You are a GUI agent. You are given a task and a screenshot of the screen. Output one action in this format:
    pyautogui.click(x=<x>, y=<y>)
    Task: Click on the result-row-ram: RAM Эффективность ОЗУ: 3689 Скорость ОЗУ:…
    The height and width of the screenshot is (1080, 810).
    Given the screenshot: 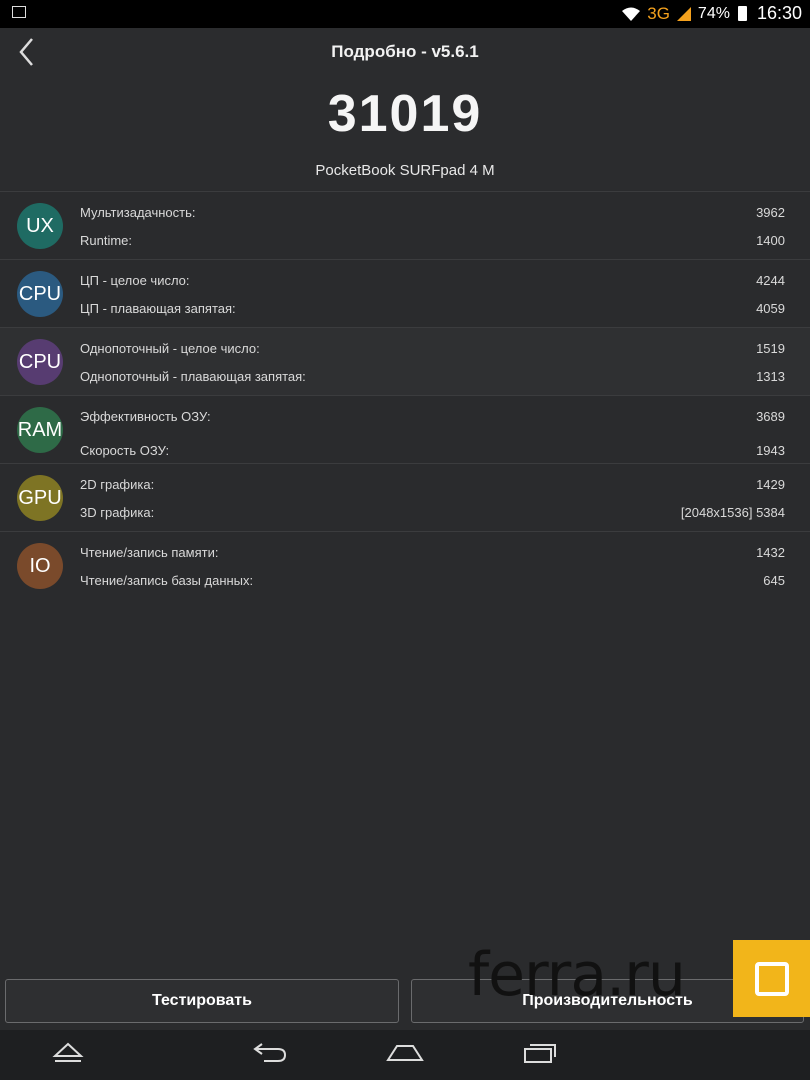 What is the action you would take?
    pyautogui.click(x=405, y=429)
    